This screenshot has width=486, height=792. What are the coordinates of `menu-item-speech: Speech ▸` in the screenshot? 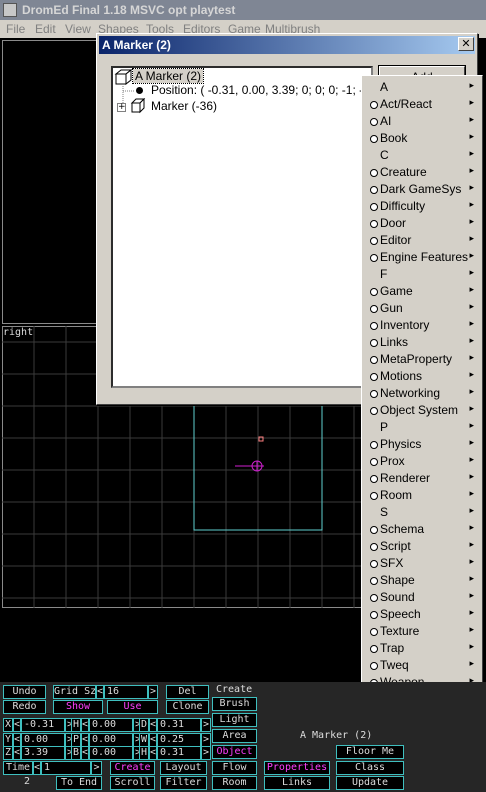 It's located at (422, 614).